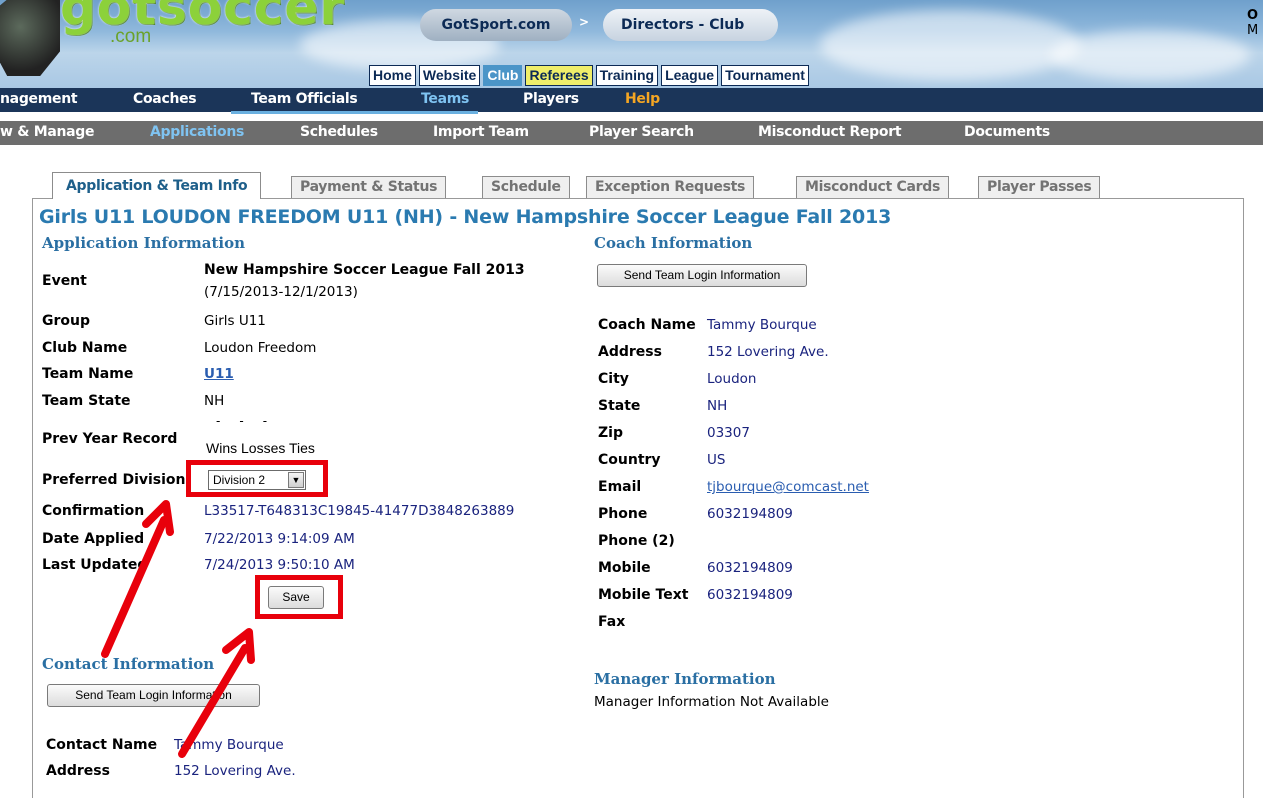 This screenshot has height=798, width=1263. What do you see at coordinates (47, 132) in the screenshot?
I see `nav-view-manage: w & Manage` at bounding box center [47, 132].